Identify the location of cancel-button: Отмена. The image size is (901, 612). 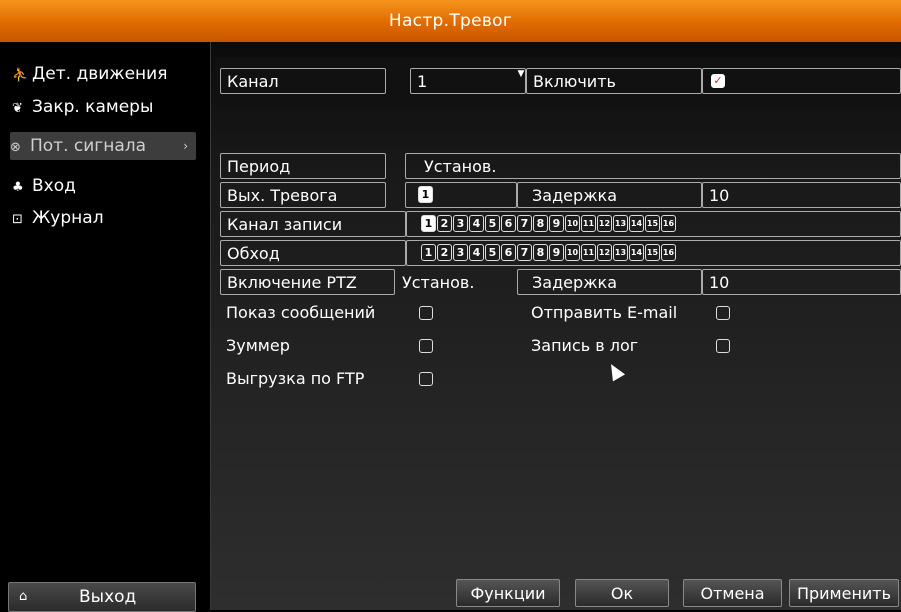
(732, 593).